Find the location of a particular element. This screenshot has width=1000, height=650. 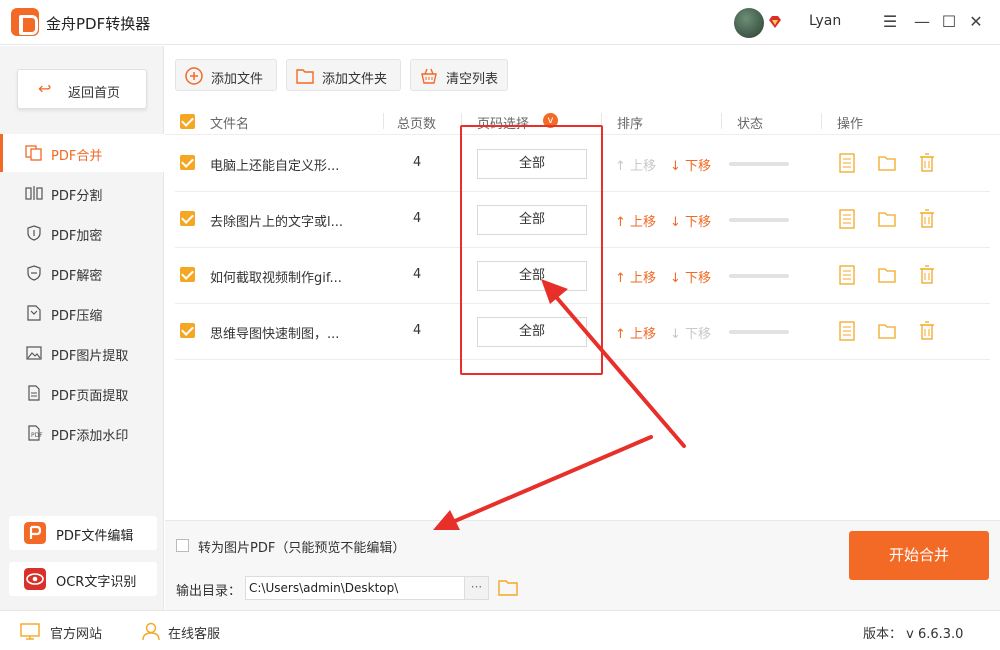

sidebar-item-pdf-decrypt: PDF解密 is located at coordinates (82, 273).